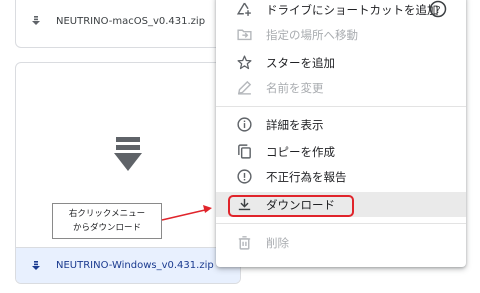  Describe the element at coordinates (341, 87) in the screenshot. I see `menu-item-rename: 名前を変更` at that location.